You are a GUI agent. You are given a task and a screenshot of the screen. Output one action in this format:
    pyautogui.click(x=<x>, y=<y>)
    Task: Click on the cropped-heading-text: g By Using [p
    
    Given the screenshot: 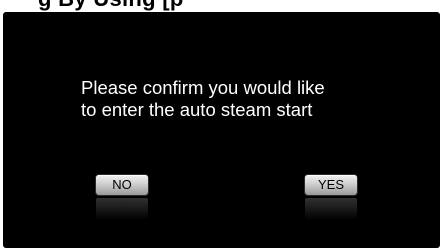 What is the action you would take?
    pyautogui.click(x=111, y=6)
    